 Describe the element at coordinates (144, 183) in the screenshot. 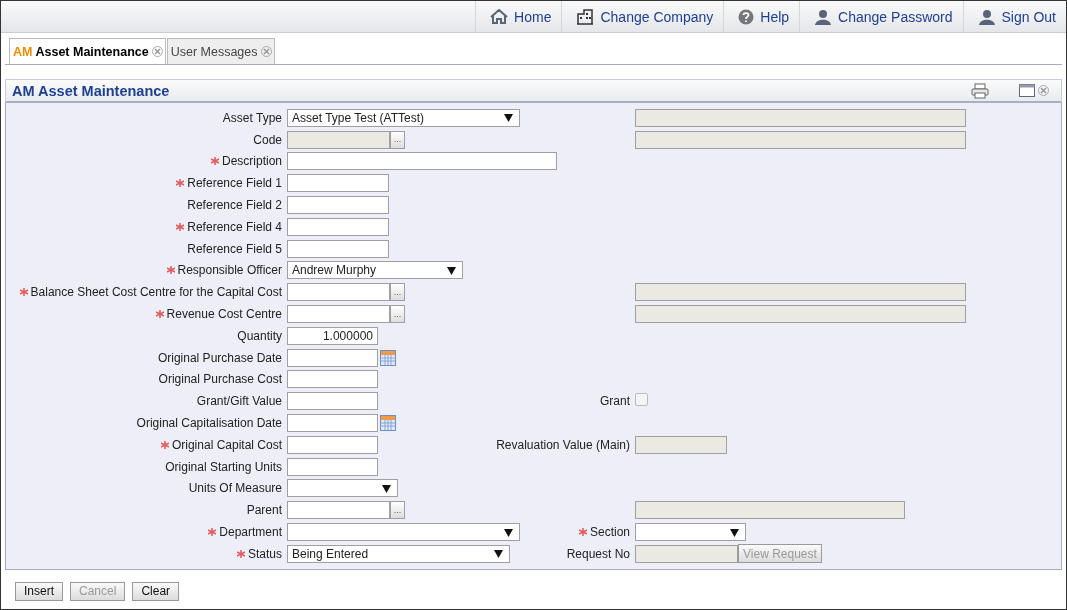

I see `field-label: Reference Field 1` at that location.